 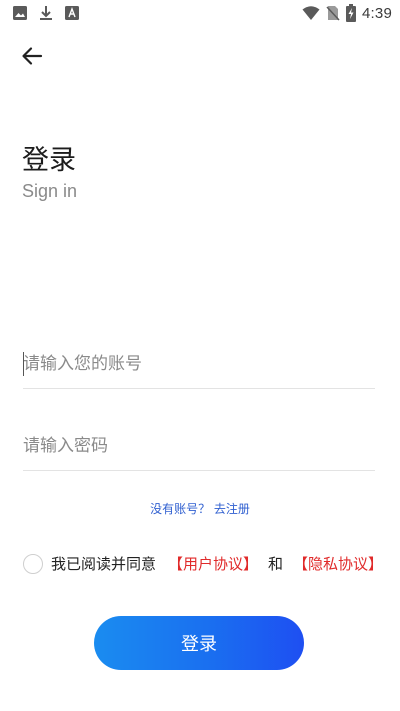 What do you see at coordinates (351, 13) in the screenshot?
I see `battery-charging-icon` at bounding box center [351, 13].